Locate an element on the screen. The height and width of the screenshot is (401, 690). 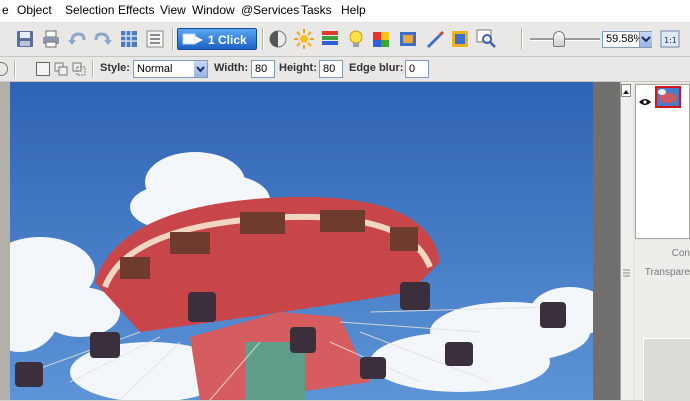
transparency-label: Transpare is located at coordinates (667, 272).